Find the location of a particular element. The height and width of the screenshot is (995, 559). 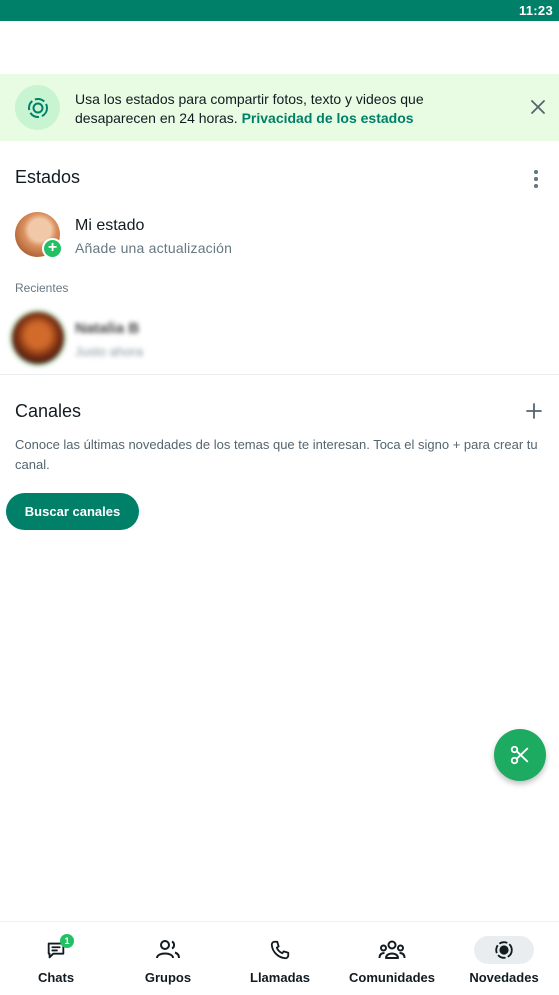

canales-title: Canales is located at coordinates (48, 411).